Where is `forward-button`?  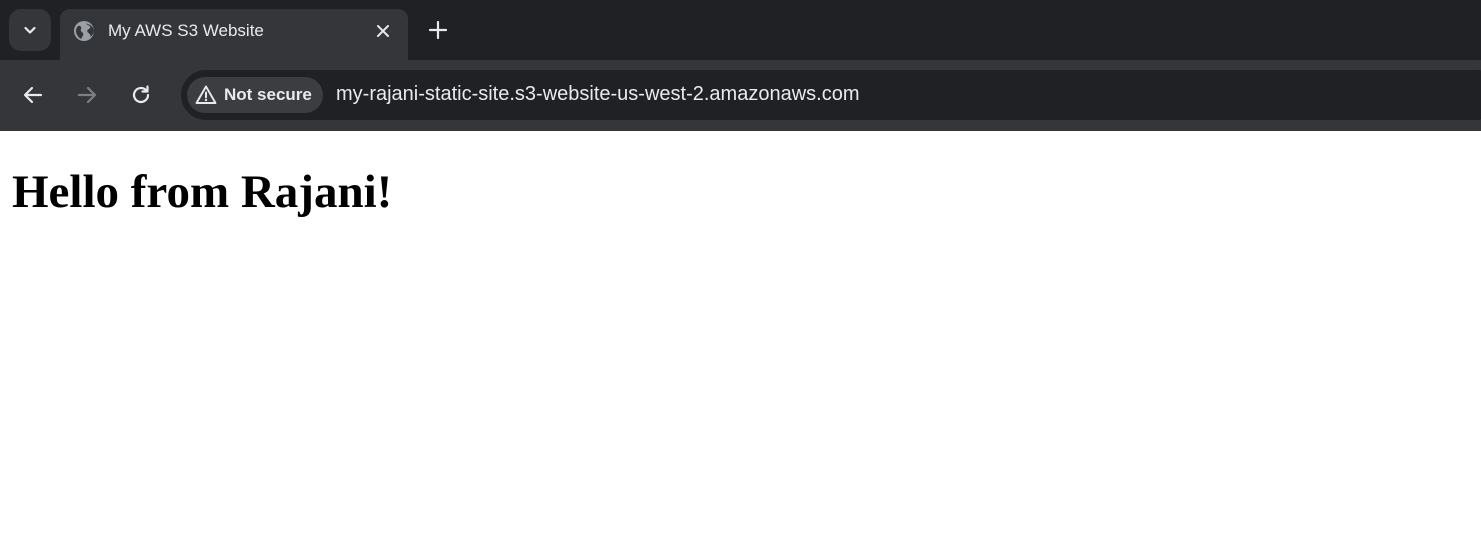 forward-button is located at coordinates (87, 95).